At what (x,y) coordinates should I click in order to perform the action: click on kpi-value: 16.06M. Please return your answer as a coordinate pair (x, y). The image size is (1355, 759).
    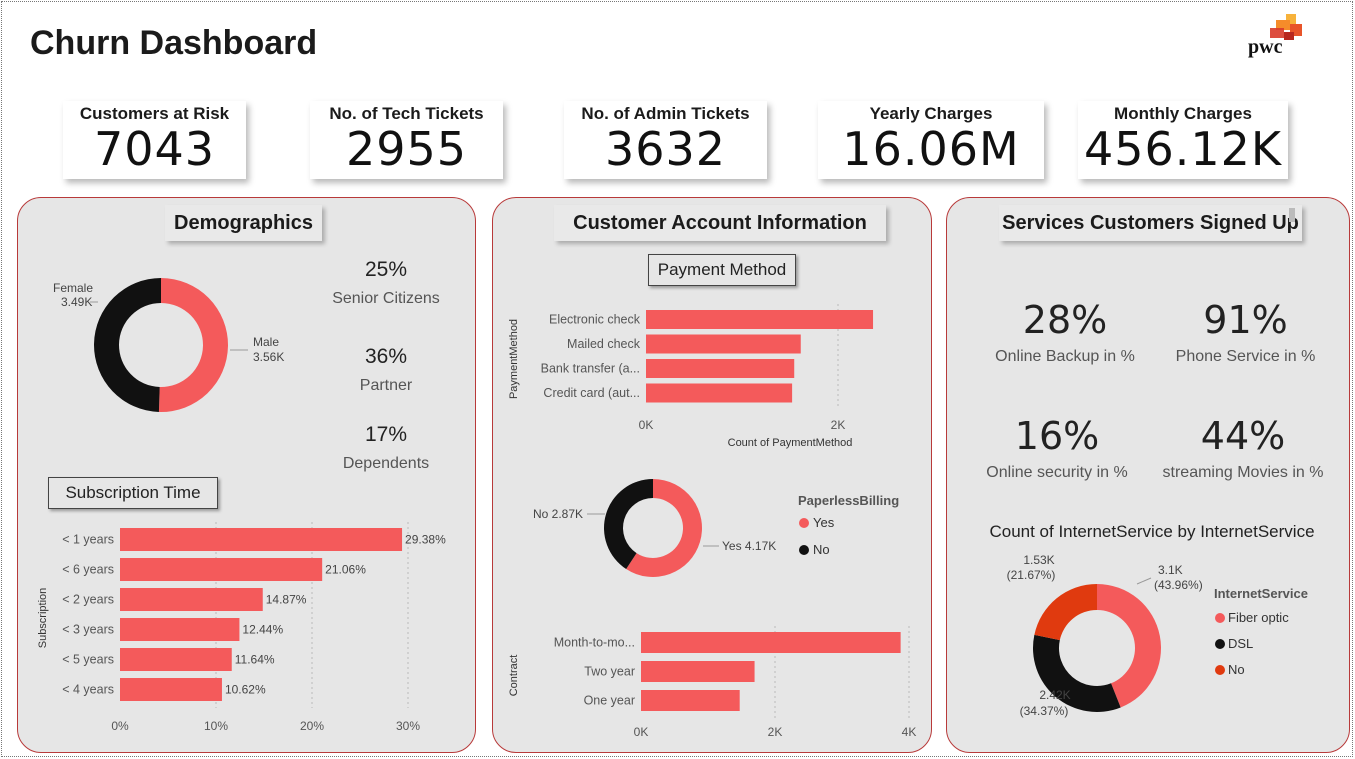
    Looking at the image, I should click on (931, 149).